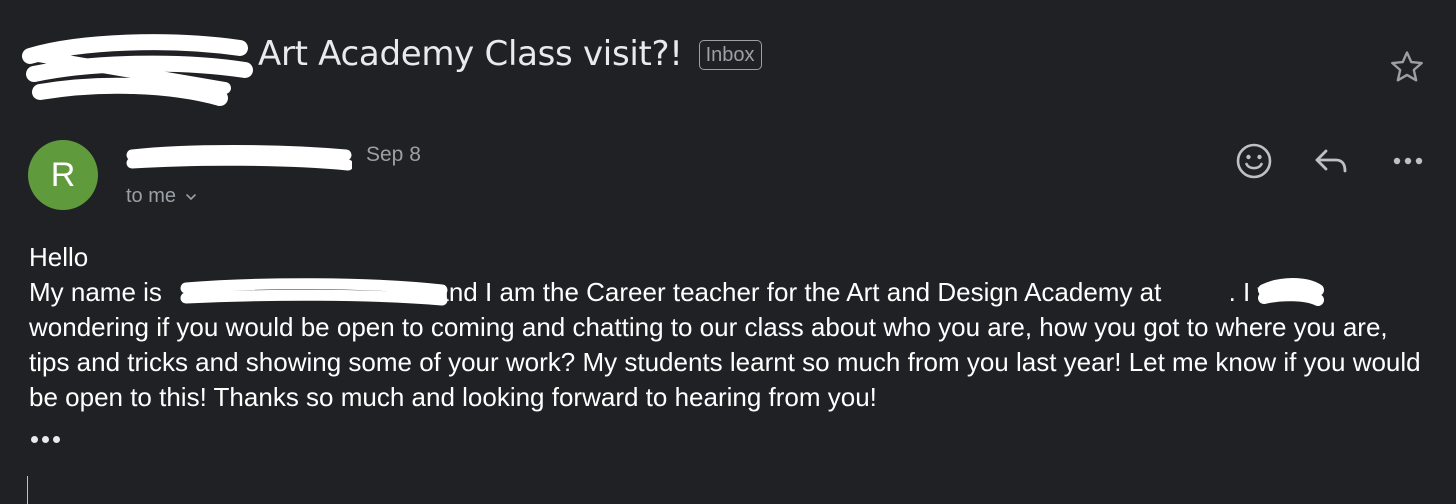 The image size is (1456, 504). I want to click on email-date: Sep 8, so click(393, 154).